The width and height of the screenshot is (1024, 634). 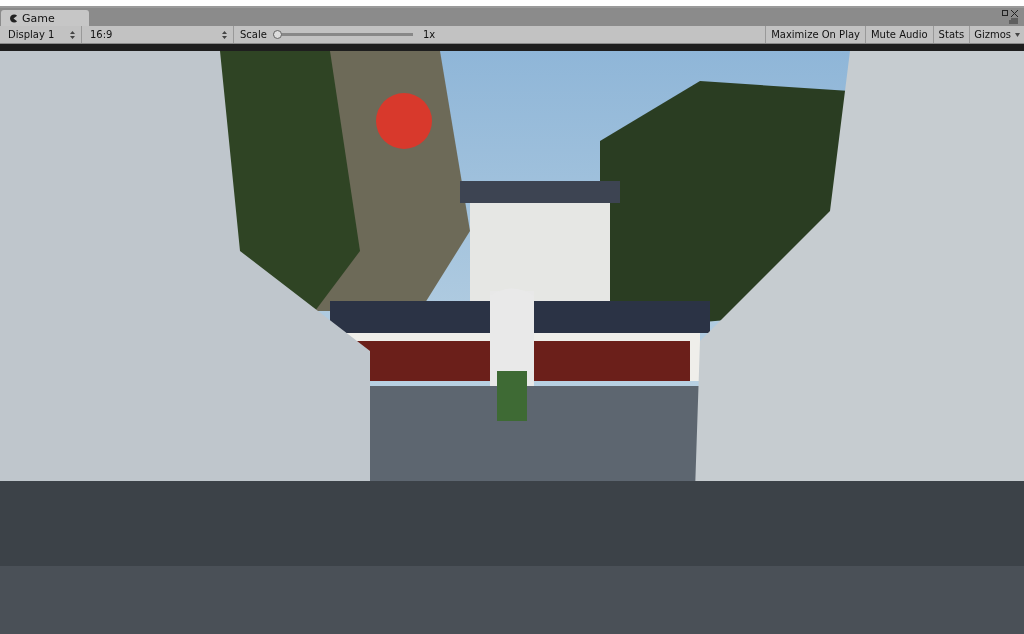 What do you see at coordinates (342, 34) in the screenshot?
I see `scale-slider` at bounding box center [342, 34].